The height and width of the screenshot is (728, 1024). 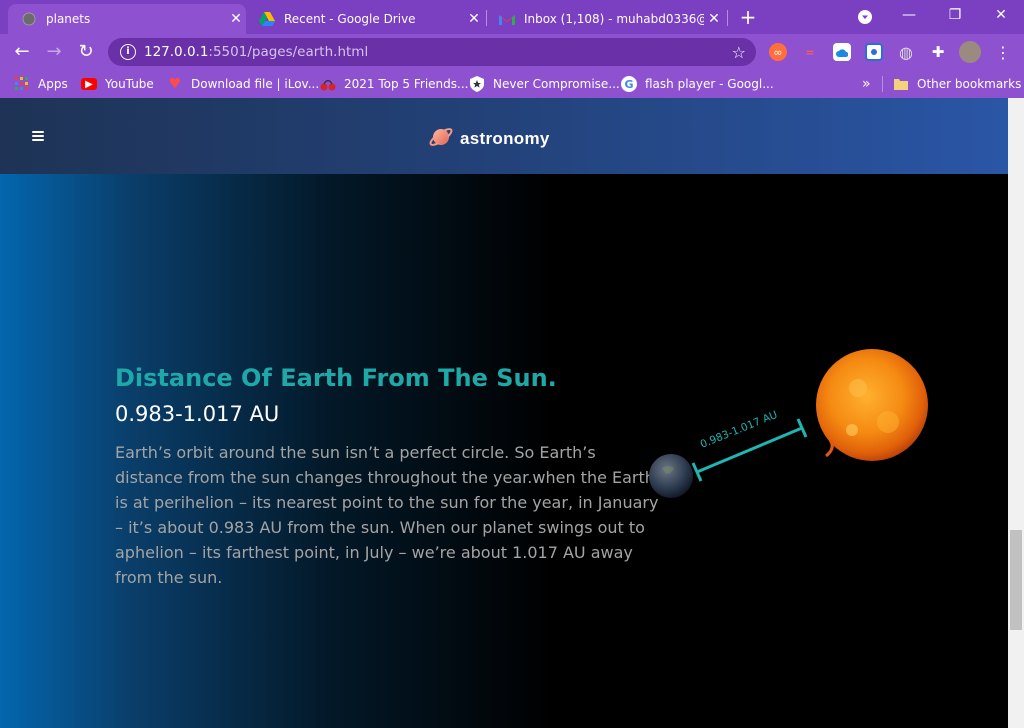 I want to click on tab-search-button, so click(x=865, y=17).